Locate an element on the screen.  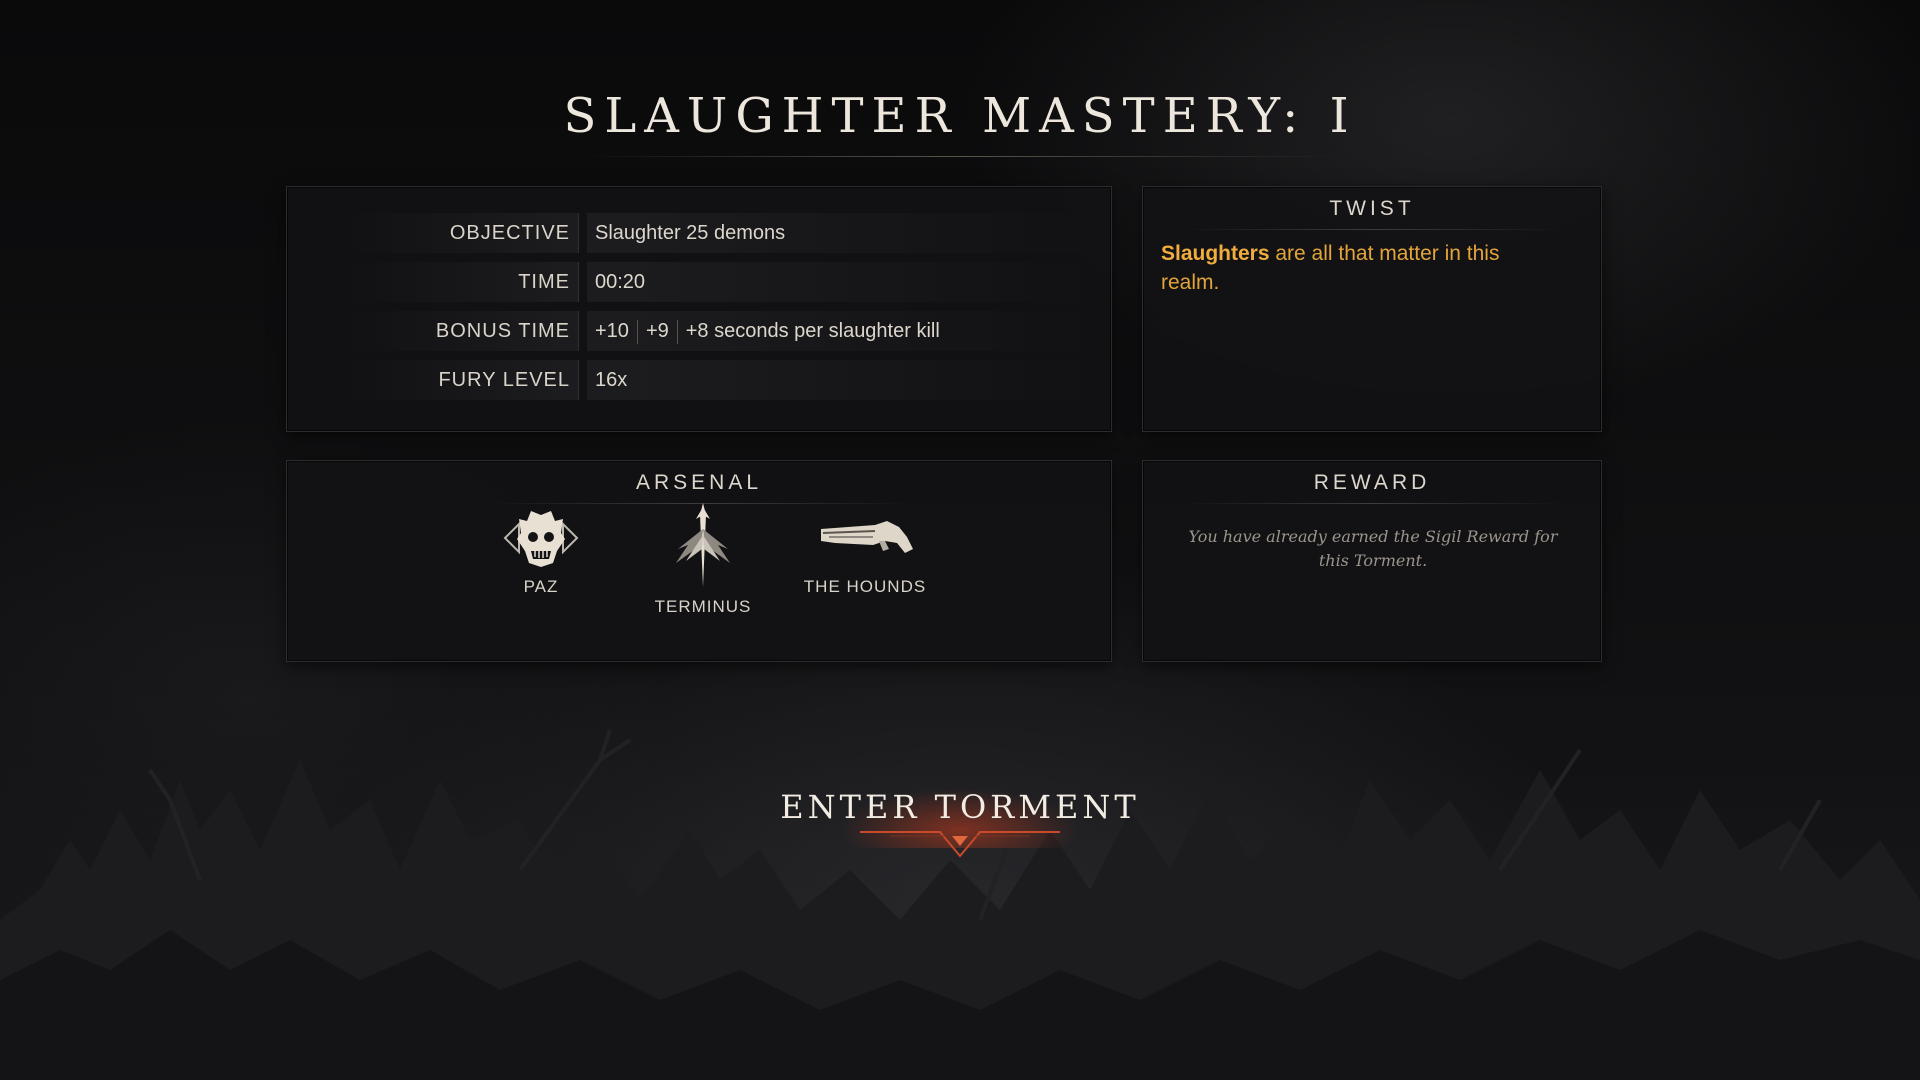
fury-level-value: 16x is located at coordinates (842, 380).